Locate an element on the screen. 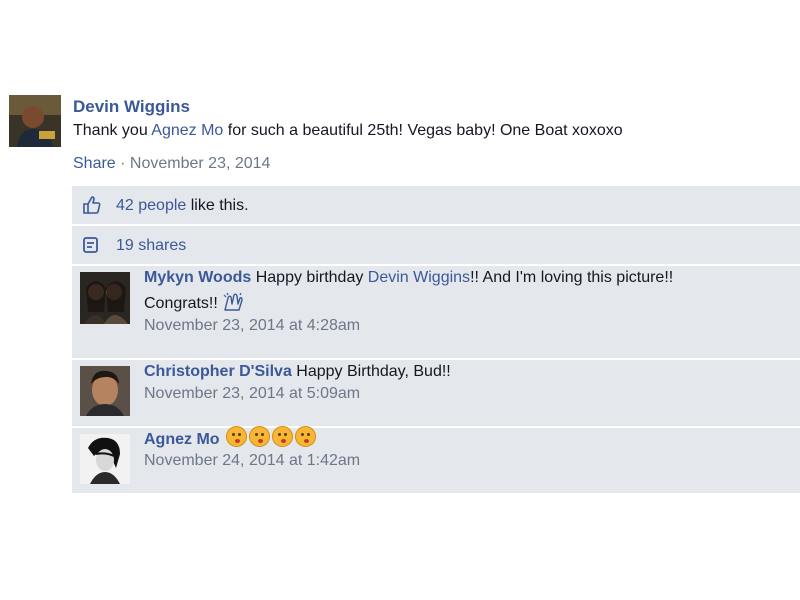 The width and height of the screenshot is (800, 600). commenter-name: Christopher D'Silva is located at coordinates (218, 371).